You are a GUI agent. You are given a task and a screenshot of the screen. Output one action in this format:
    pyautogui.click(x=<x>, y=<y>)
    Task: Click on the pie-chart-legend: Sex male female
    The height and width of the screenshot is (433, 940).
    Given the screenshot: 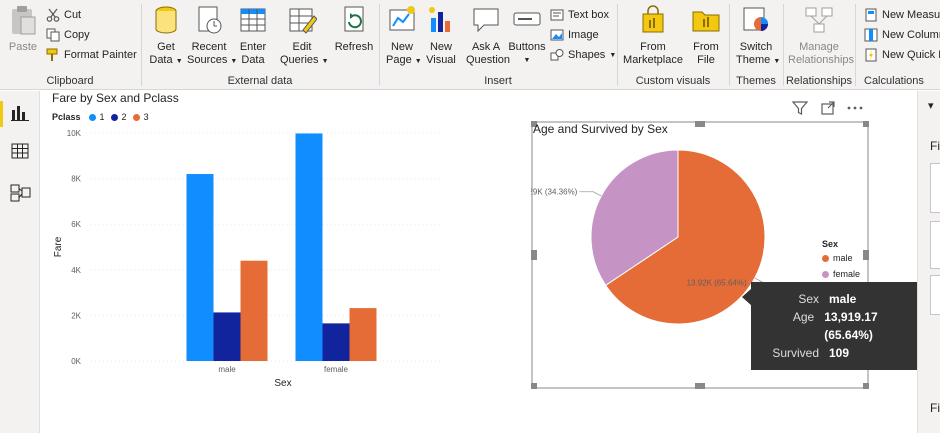 What is the action you would take?
    pyautogui.click(x=841, y=259)
    